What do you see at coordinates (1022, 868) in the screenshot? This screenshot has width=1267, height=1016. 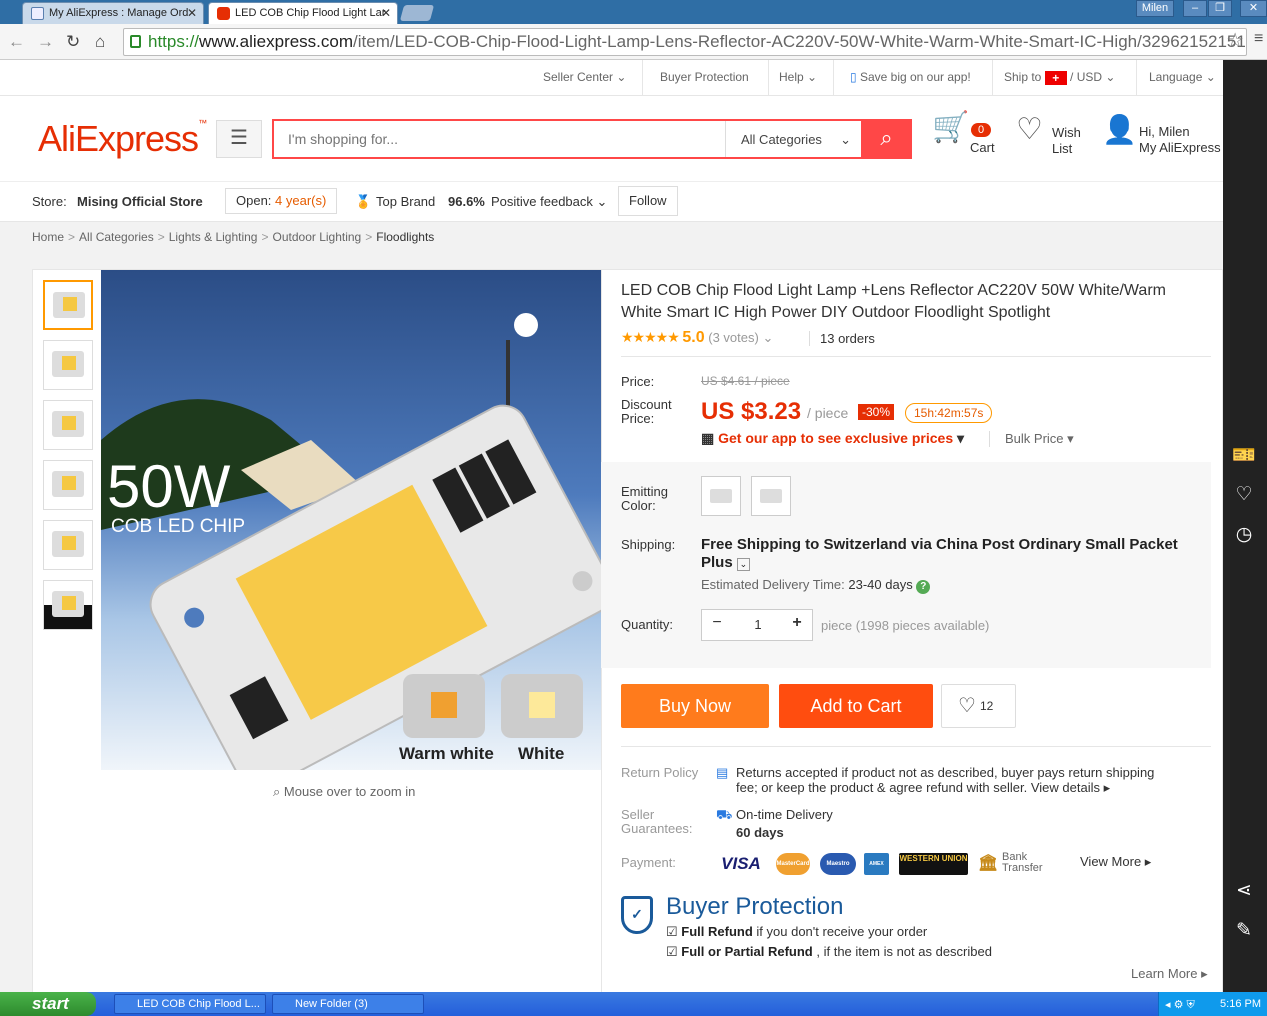 I see `bank-line-2: Transfer` at bounding box center [1022, 868].